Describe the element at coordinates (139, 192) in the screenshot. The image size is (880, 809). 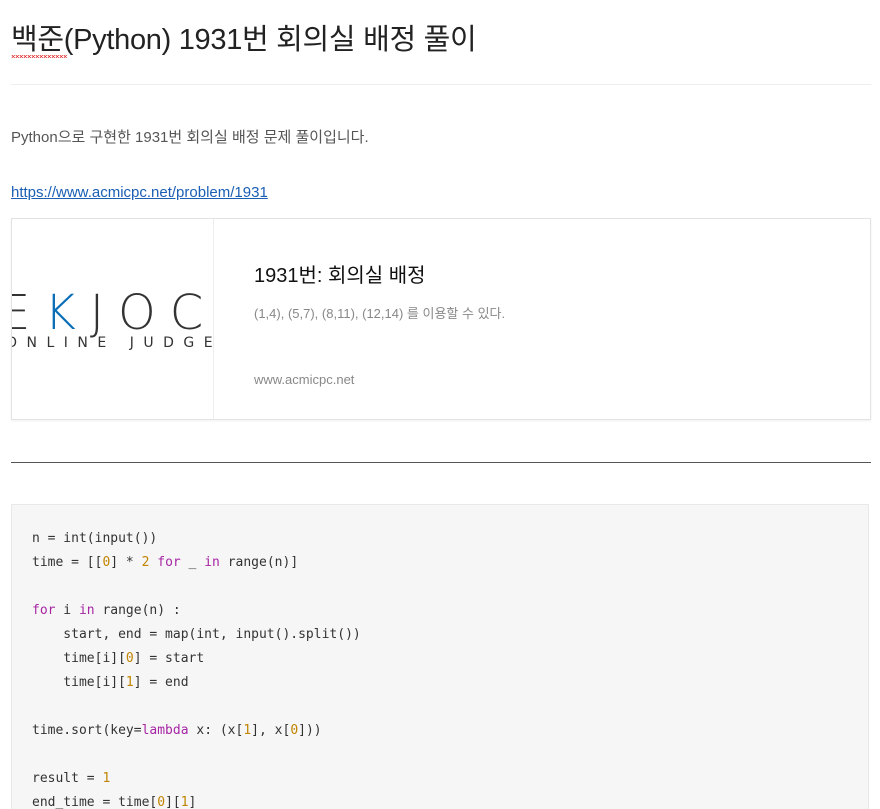
I see `problem-link: https://www.acmicpc.net/problem/1931` at that location.